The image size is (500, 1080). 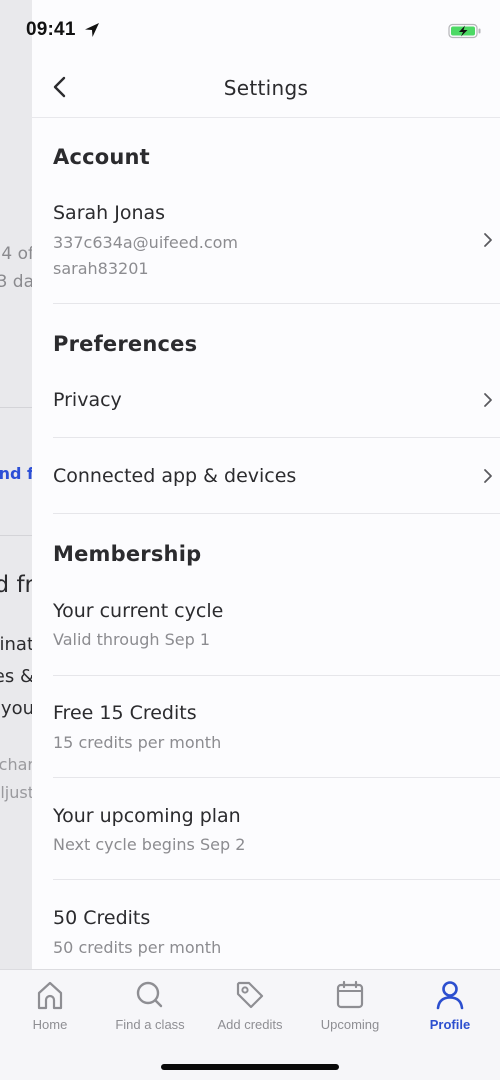 What do you see at coordinates (109, 213) in the screenshot?
I see `account-name: Sarah Jonas` at bounding box center [109, 213].